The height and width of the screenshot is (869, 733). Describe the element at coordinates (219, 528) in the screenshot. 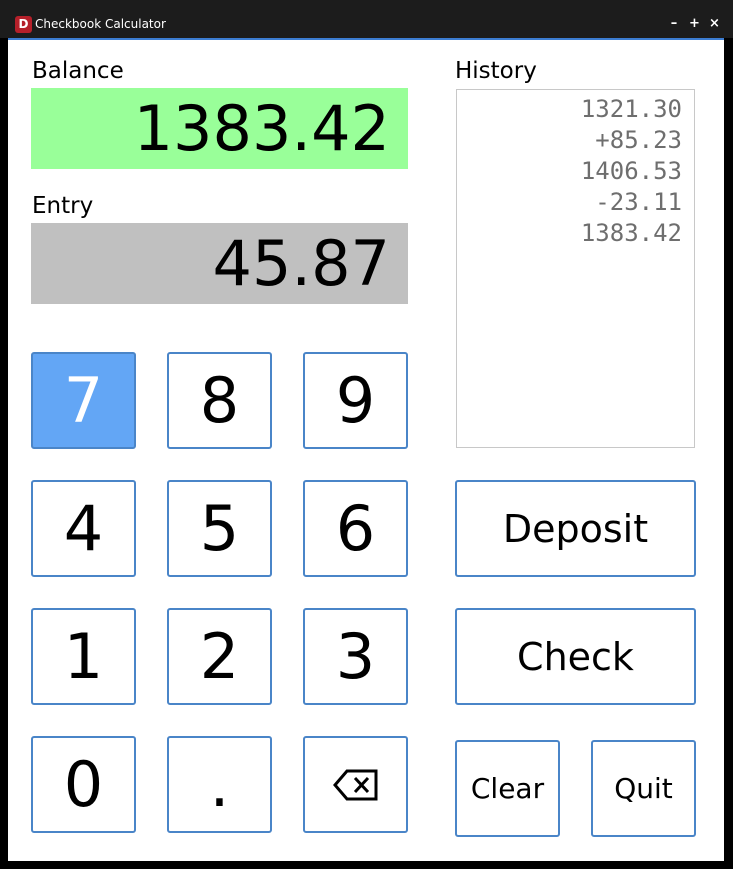

I see `key-5-button: 5` at that location.